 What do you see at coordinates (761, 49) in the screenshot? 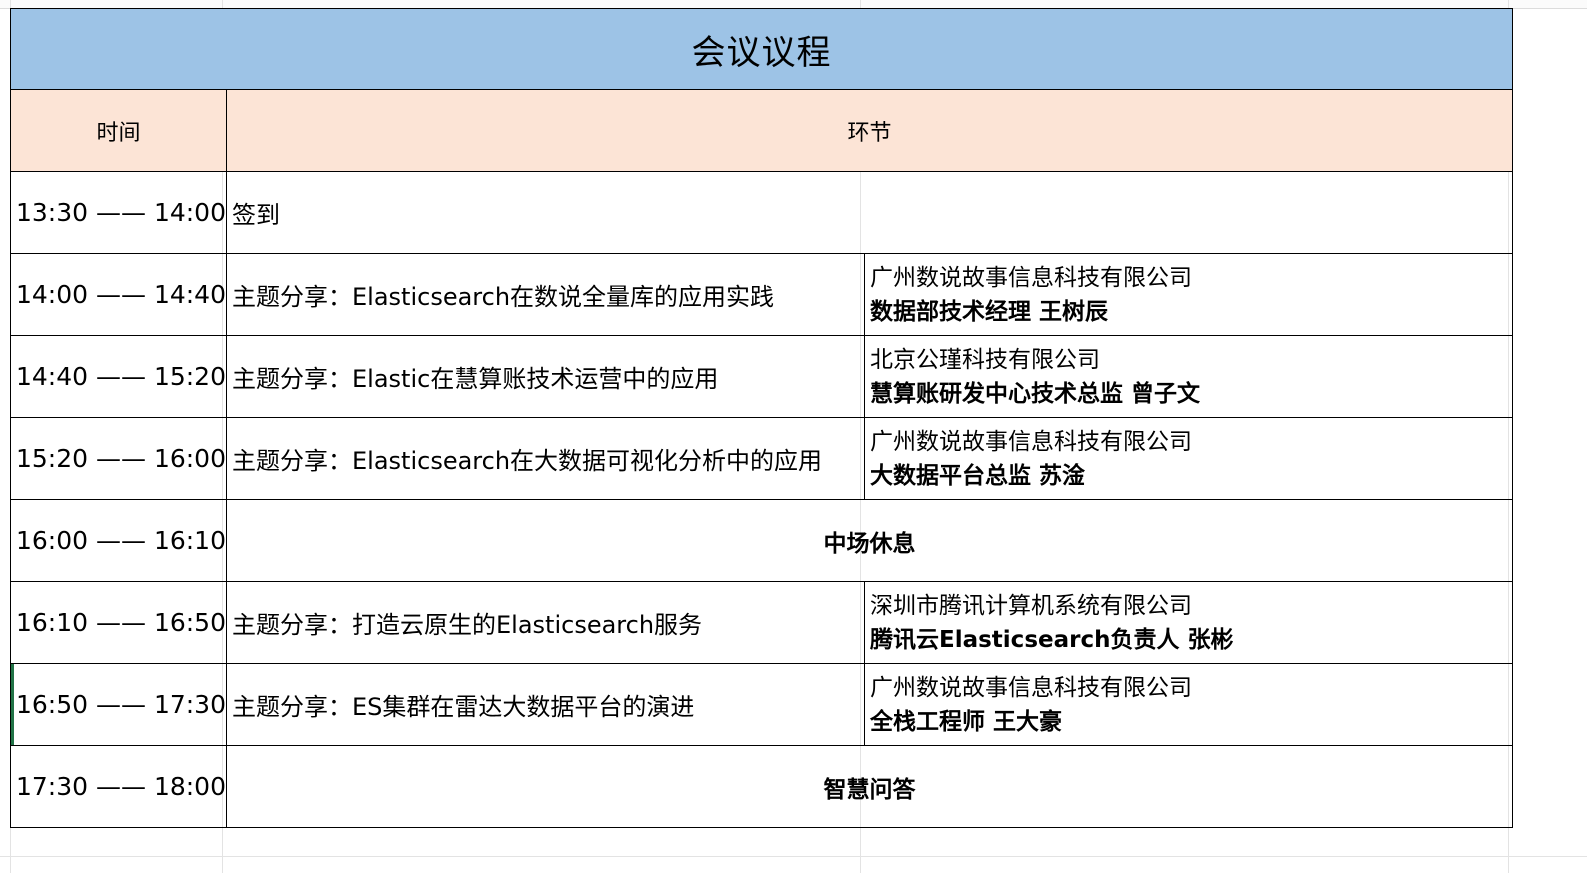
I see `agenda-title: 会议议程` at bounding box center [761, 49].